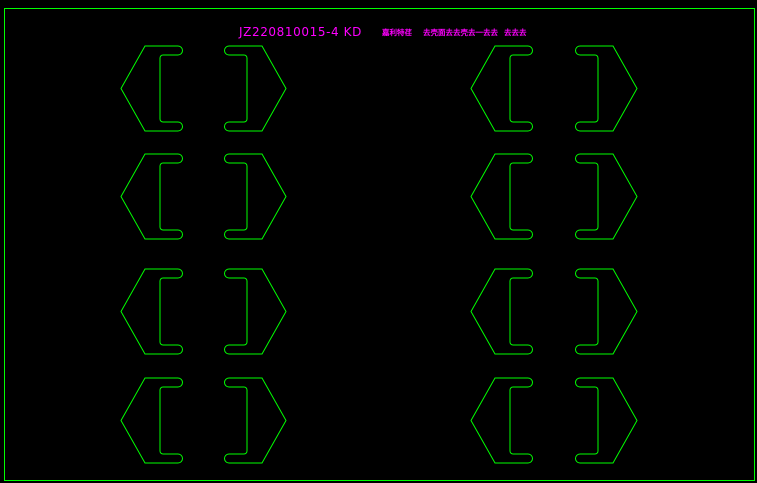  I want to click on drawing-note-3: 去去去, so click(515, 32).